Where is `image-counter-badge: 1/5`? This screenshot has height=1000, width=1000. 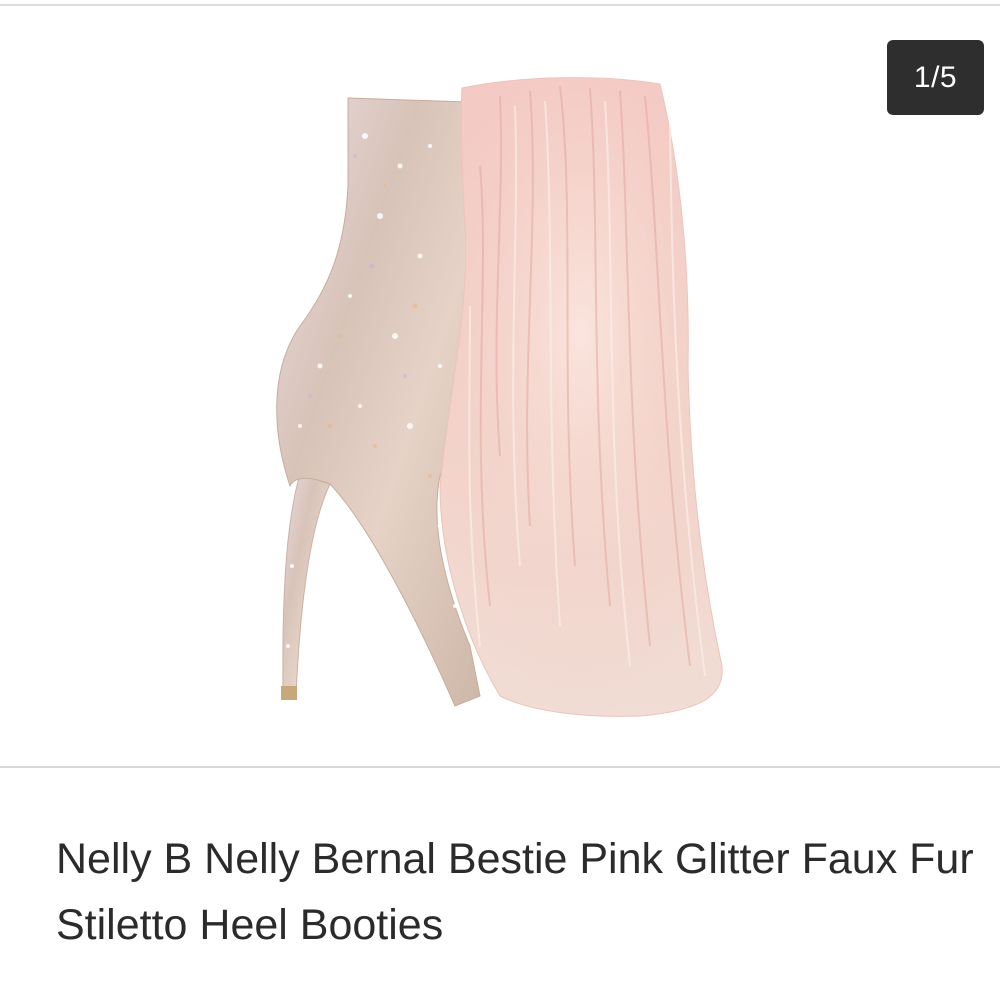 image-counter-badge: 1/5 is located at coordinates (935, 77).